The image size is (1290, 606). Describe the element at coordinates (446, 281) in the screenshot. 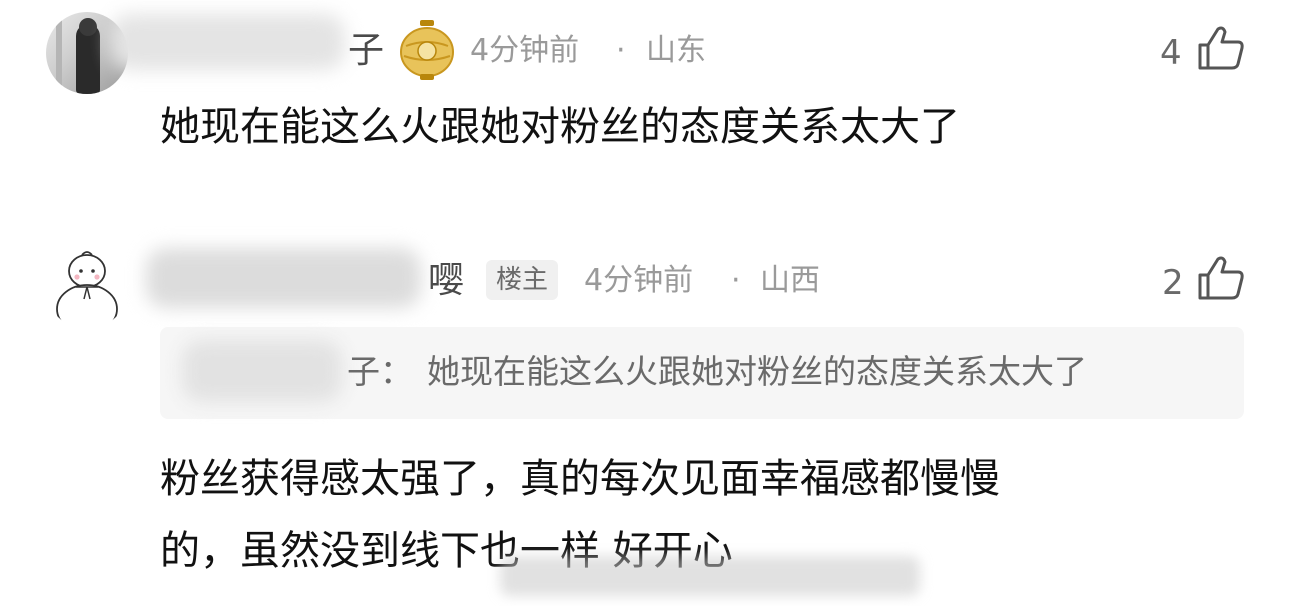

I see `username-suffix: 嘤` at that location.